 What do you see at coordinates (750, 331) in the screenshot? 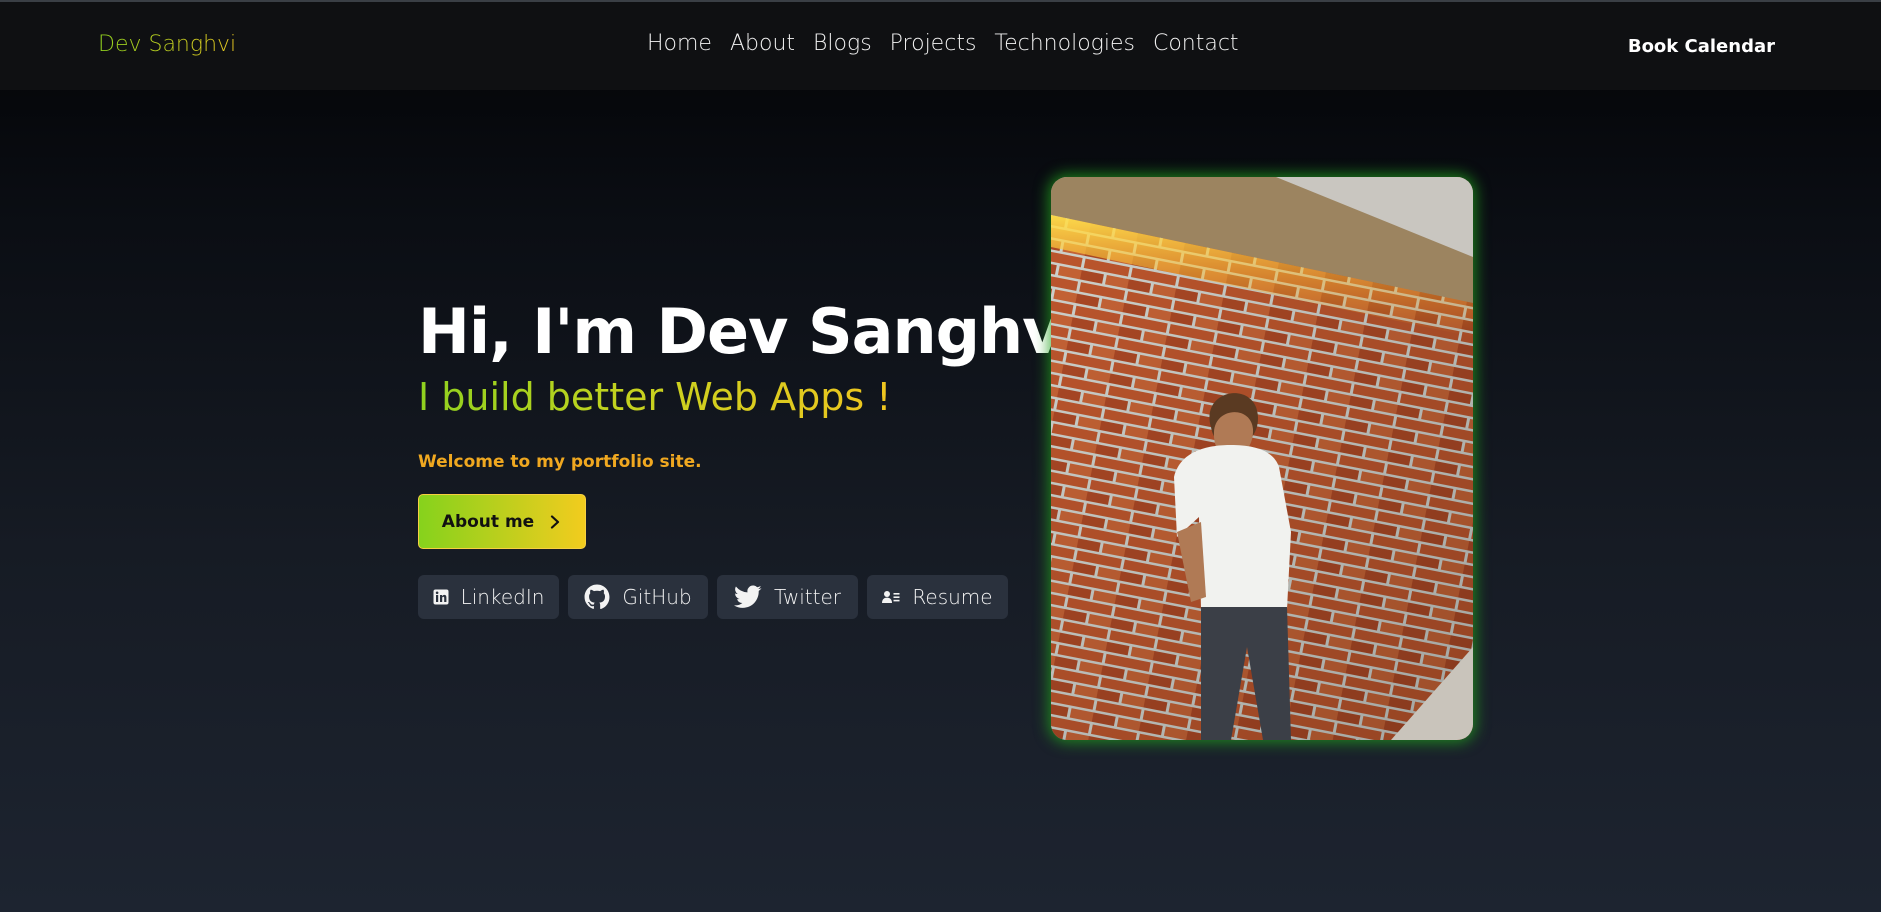
I see `hero-title: Hi, I'm Dev Sanghvi` at bounding box center [750, 331].